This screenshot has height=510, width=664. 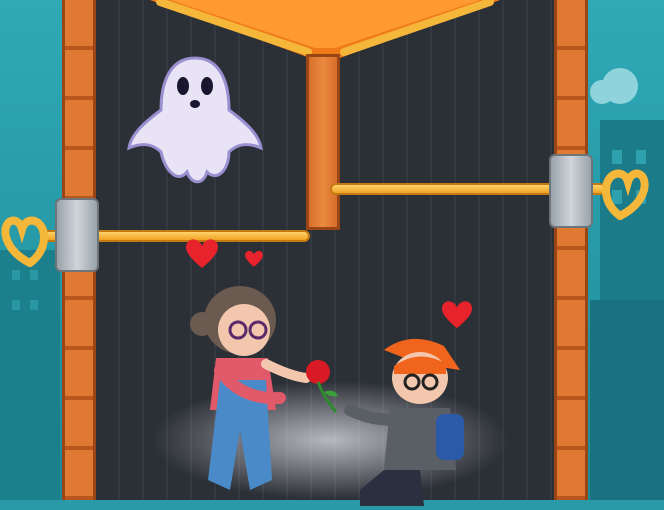 What do you see at coordinates (404, 422) in the screenshot?
I see `boy-character` at bounding box center [404, 422].